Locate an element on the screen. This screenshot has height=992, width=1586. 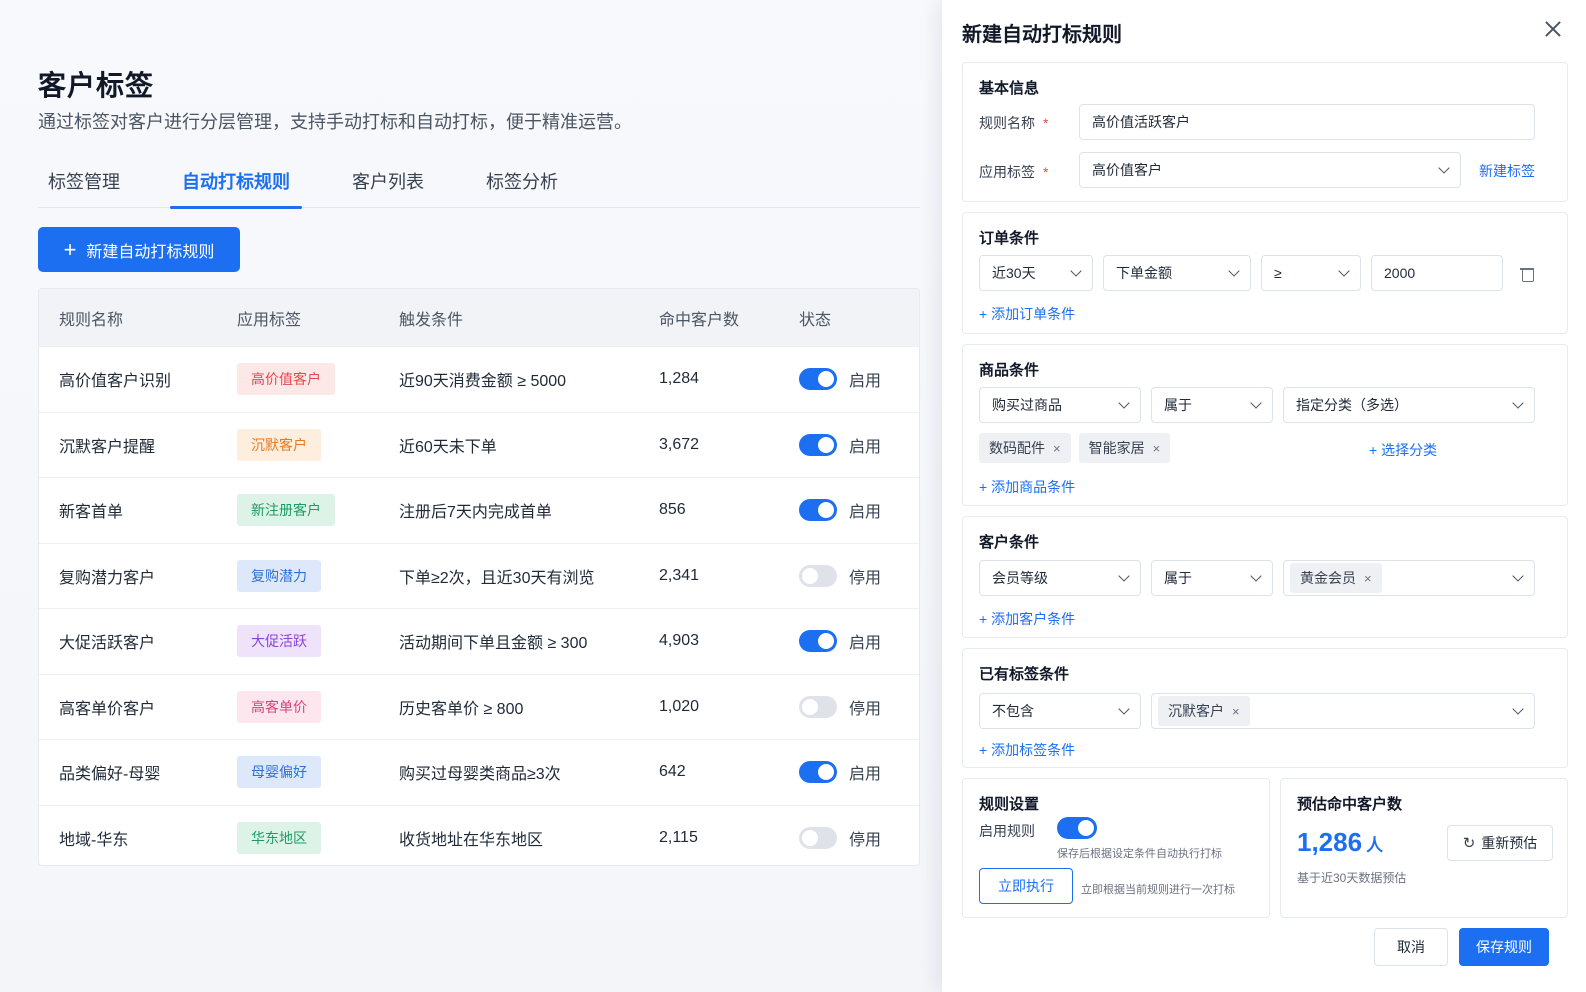
existing-tag-select: 沉默客户 × is located at coordinates (1343, 711).